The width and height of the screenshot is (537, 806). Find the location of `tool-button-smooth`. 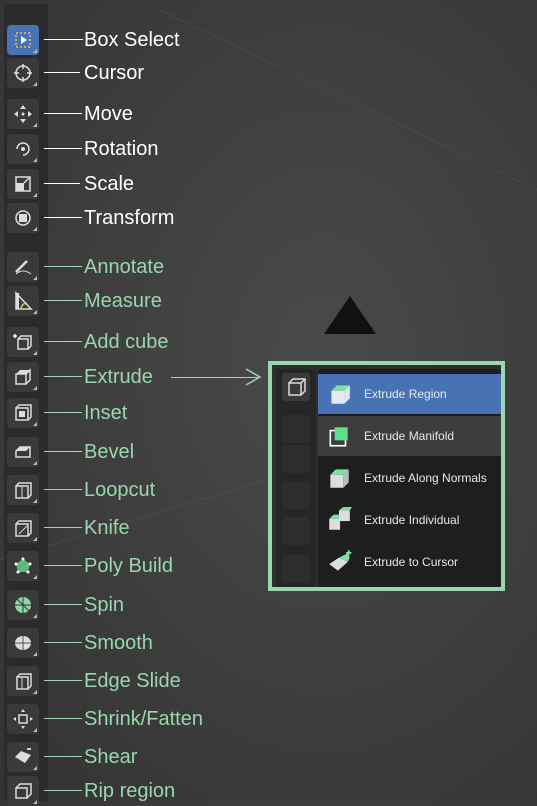

tool-button-smooth is located at coordinates (23, 643).